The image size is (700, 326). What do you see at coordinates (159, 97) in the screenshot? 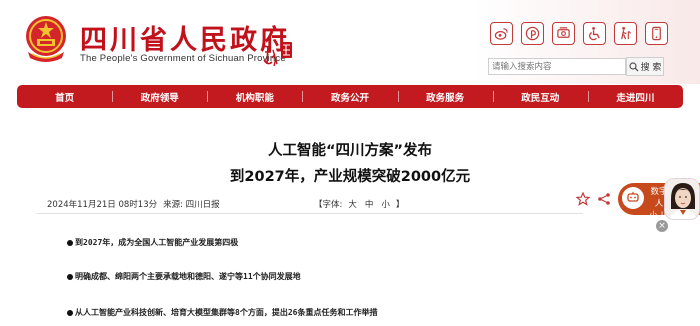
I see `nav-item-leaders: 政府领导` at bounding box center [159, 97].